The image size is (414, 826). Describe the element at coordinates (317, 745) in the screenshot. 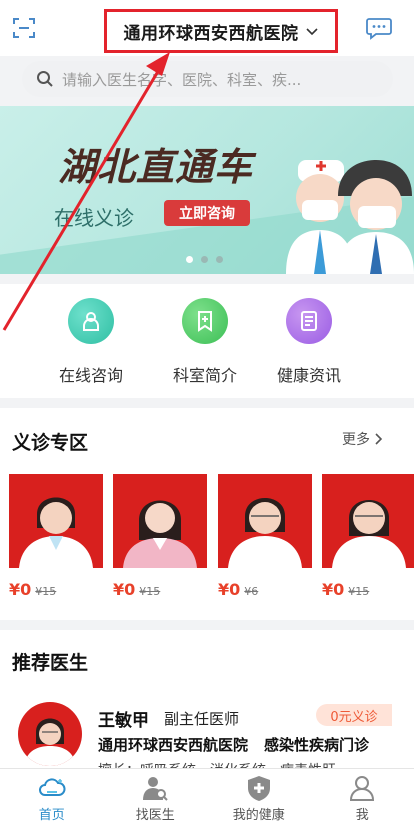

I see `doctor-department: 感染性疾病门诊` at that location.